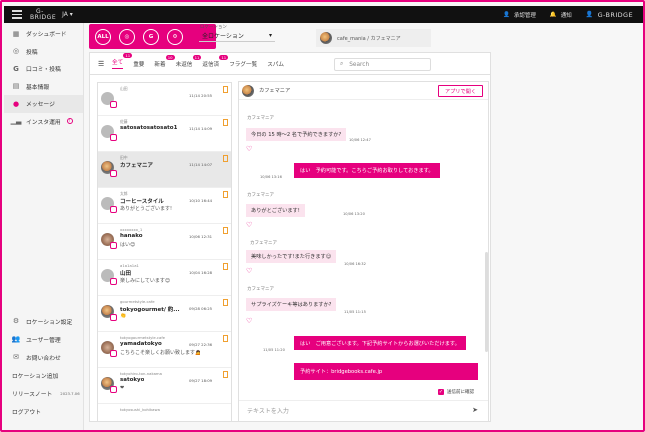  Describe the element at coordinates (151, 36) in the screenshot. I see `google-filter-icon: G` at that location.